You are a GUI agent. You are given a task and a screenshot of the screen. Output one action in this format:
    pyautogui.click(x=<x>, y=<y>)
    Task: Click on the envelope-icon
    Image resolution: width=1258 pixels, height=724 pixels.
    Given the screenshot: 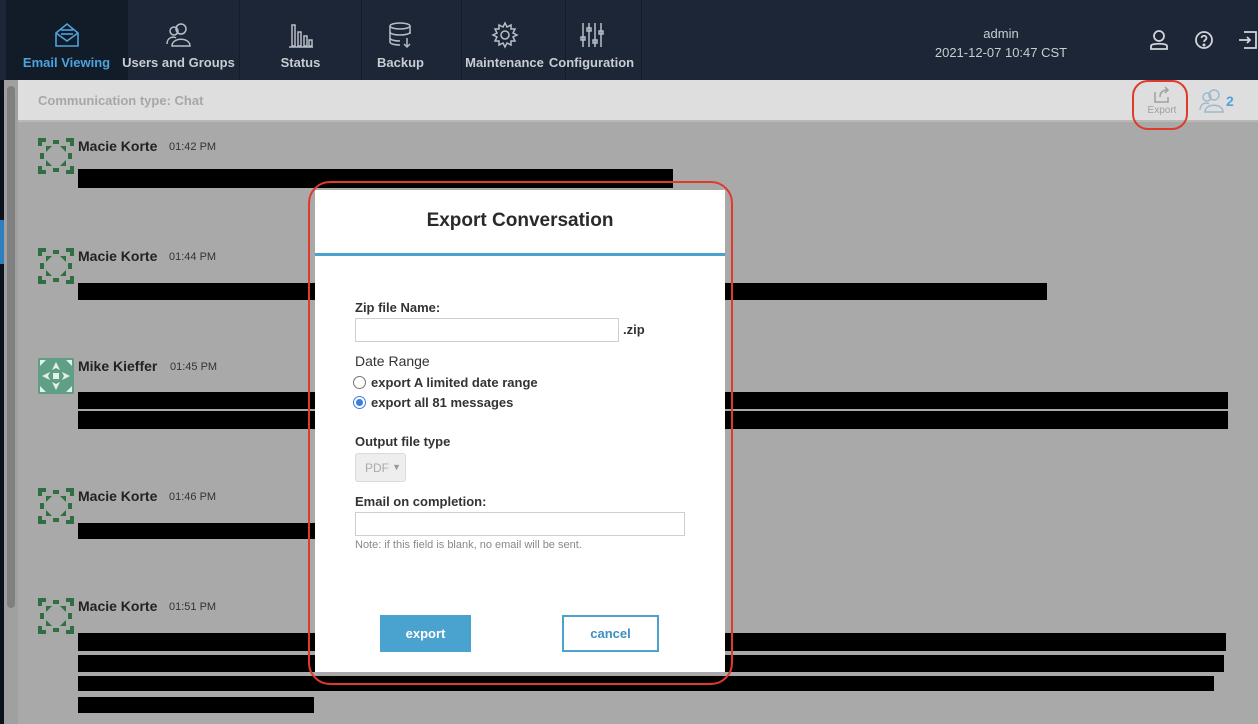 What is the action you would take?
    pyautogui.click(x=66, y=34)
    